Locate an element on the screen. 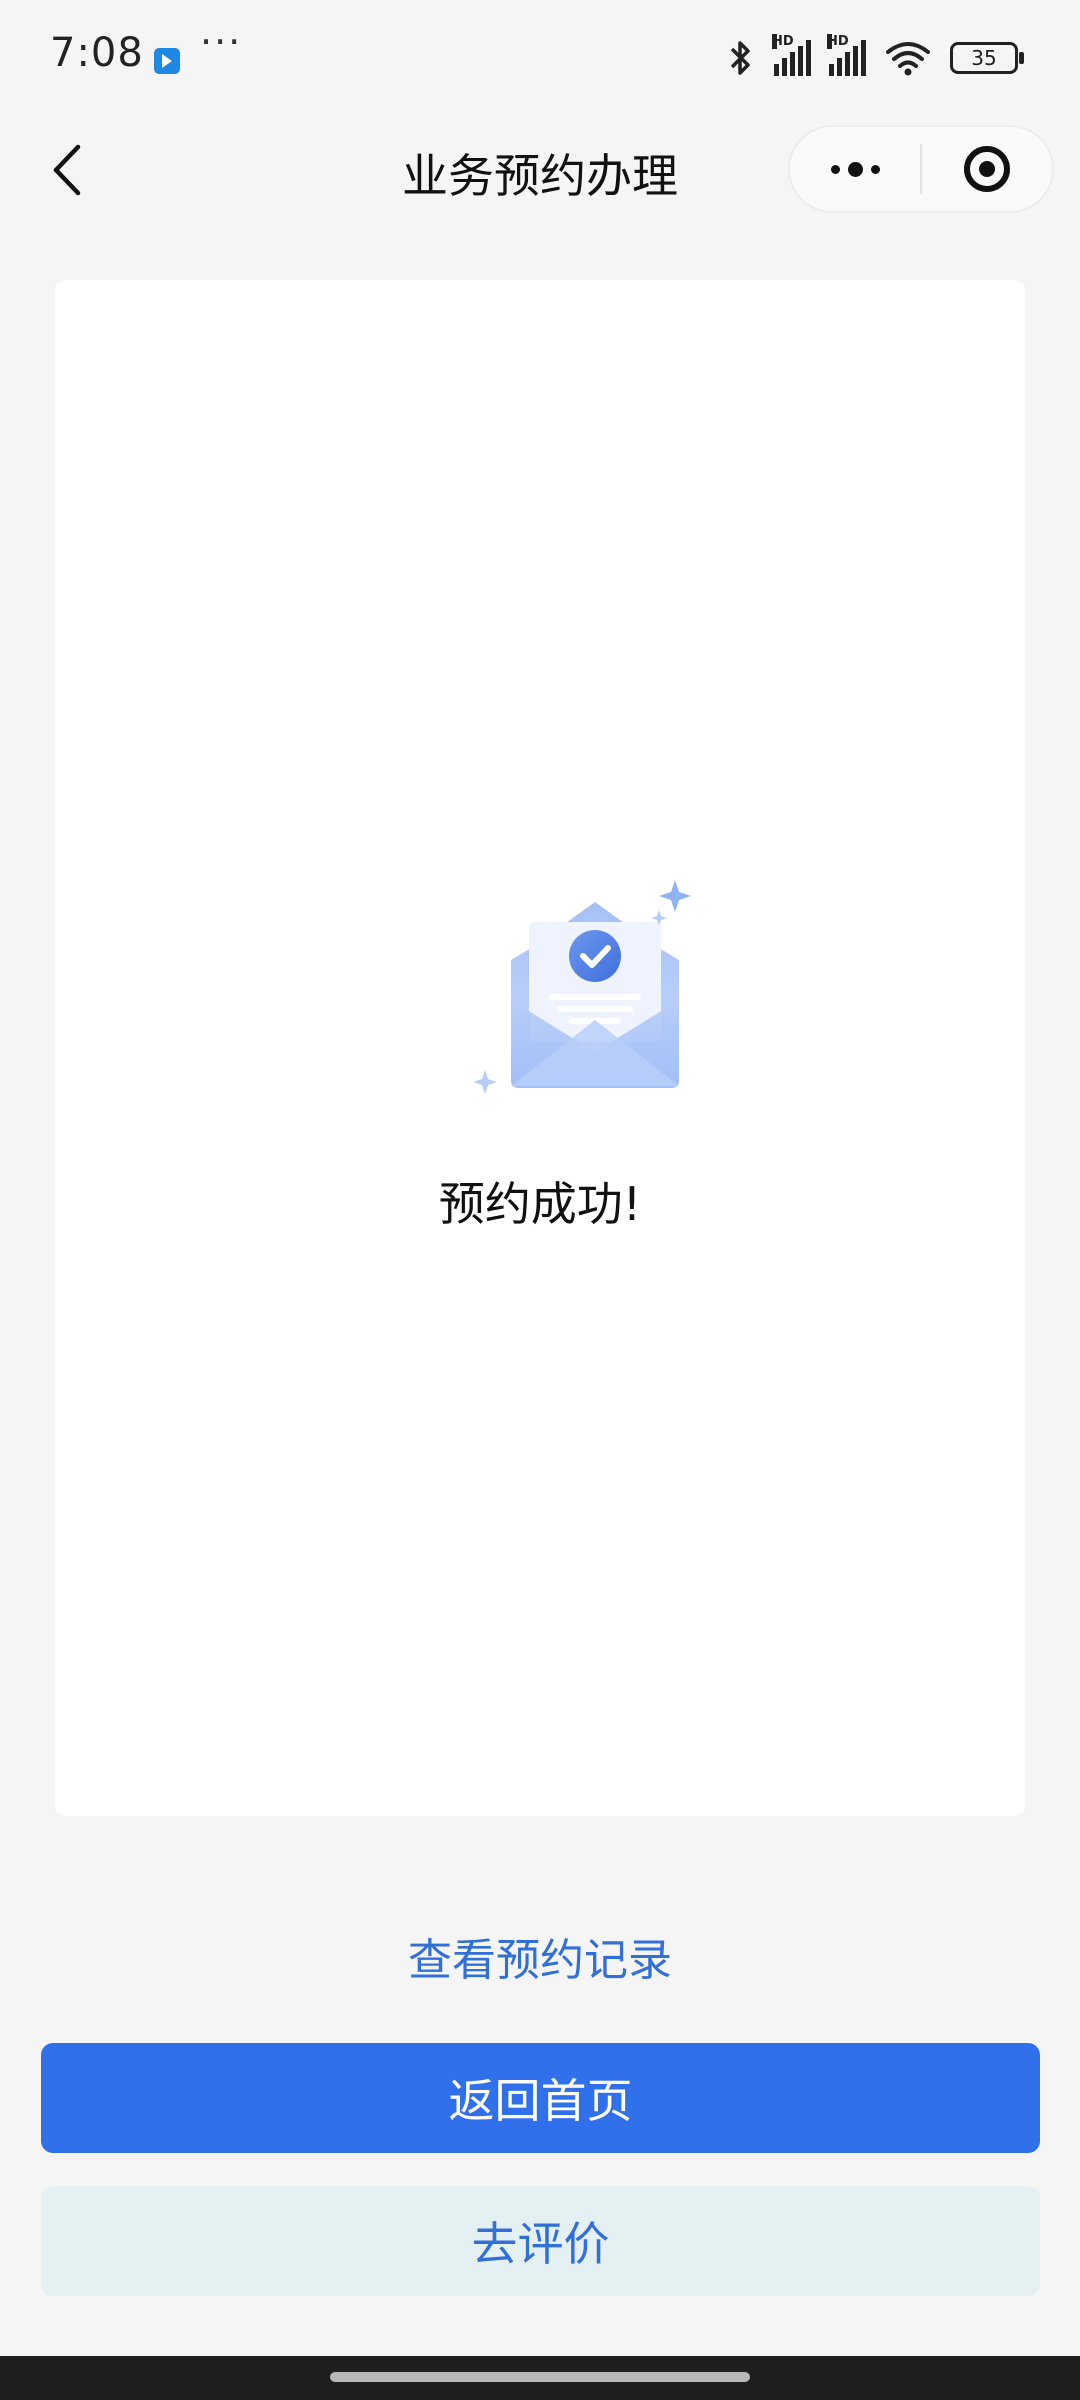 The height and width of the screenshot is (2400, 1080). notification-app-icon is located at coordinates (167, 61).